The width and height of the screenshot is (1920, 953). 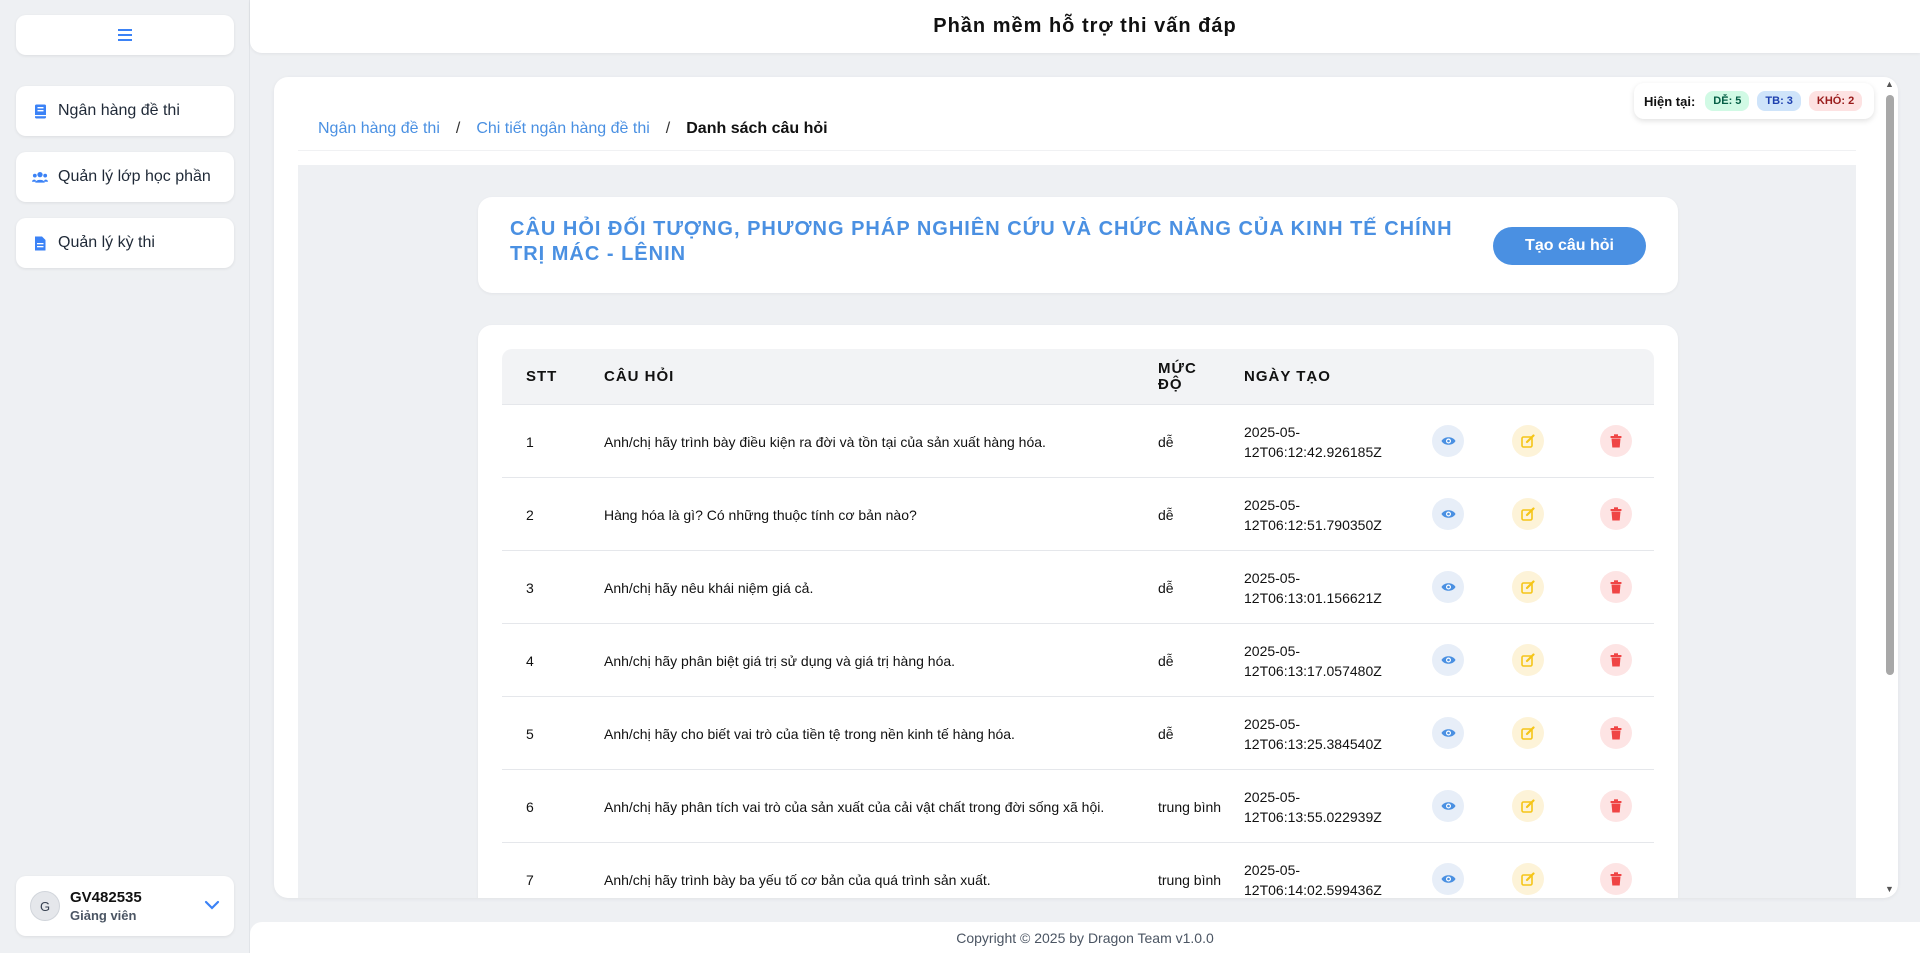 I want to click on menu-toggle-button, so click(x=125, y=35).